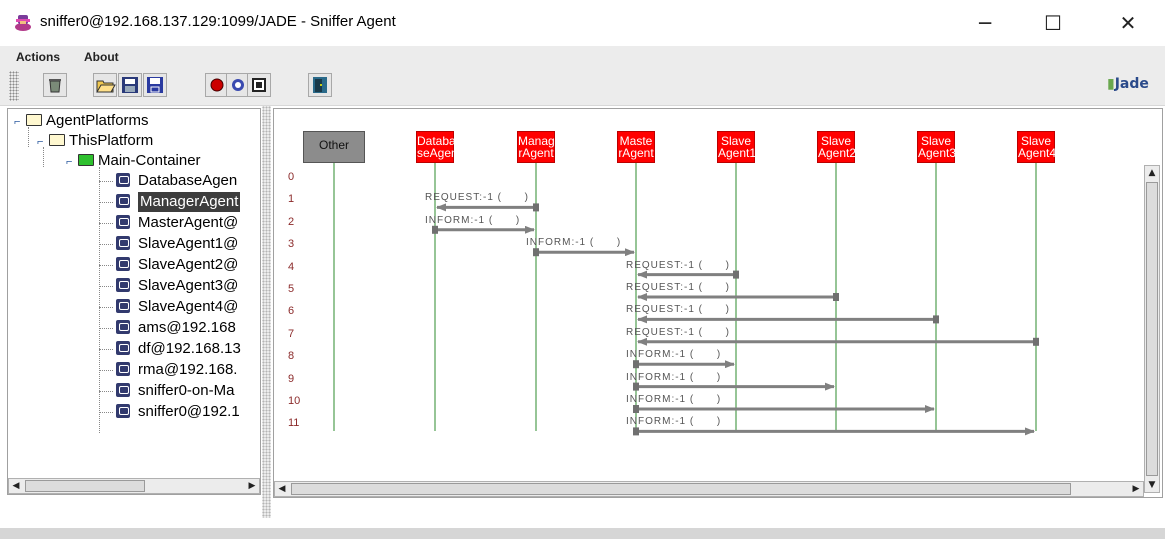 This screenshot has height=539, width=1165. I want to click on scroll-up-icon: ▲, so click(1152, 173).